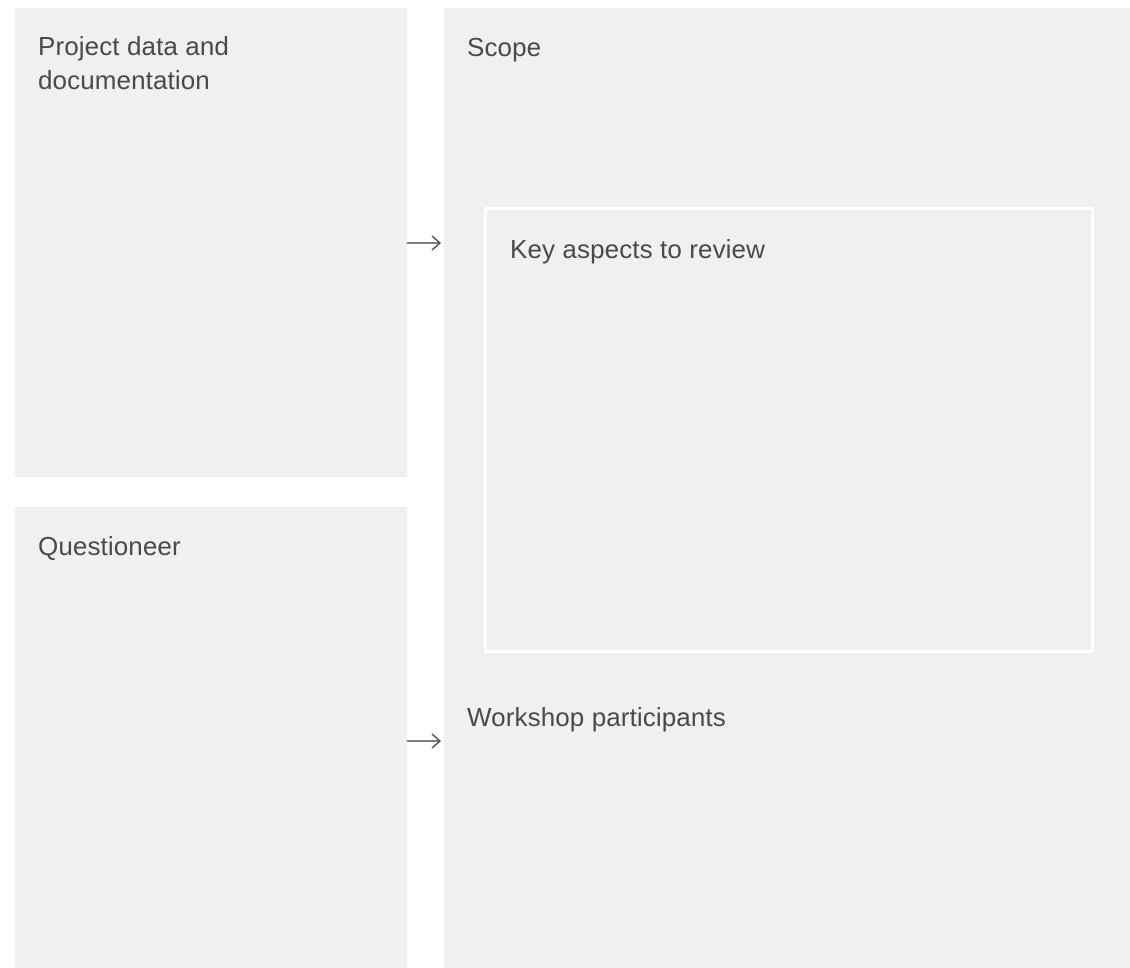 Image resolution: width=1130 pixels, height=968 pixels. I want to click on key-aspects-title: Key aspects to review, so click(637, 249).